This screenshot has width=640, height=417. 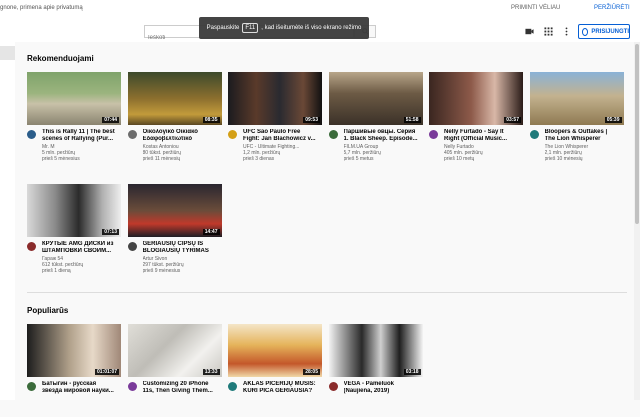 I want to click on video-title-line: AKLAS PICERIJŲ MŪŠIS:, so click(x=279, y=384).